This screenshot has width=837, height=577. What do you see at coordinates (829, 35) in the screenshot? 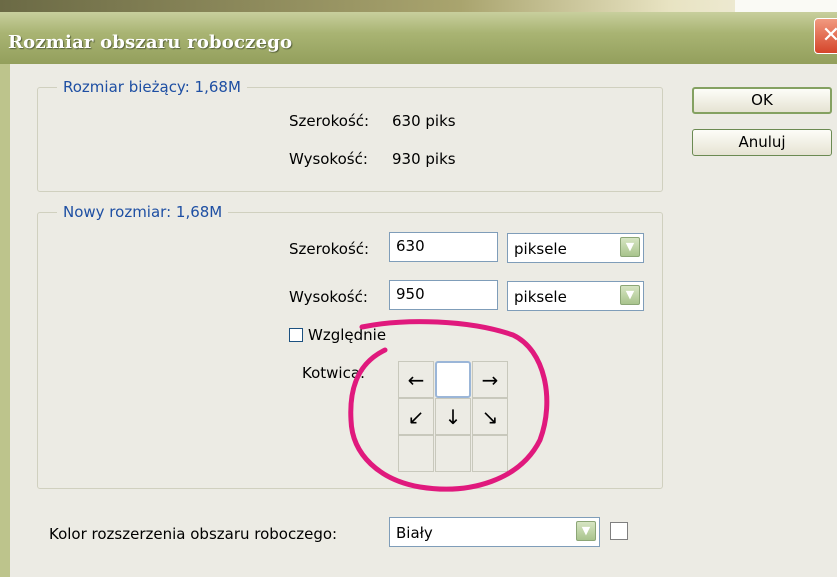
I see `close-icon: ✕` at bounding box center [829, 35].